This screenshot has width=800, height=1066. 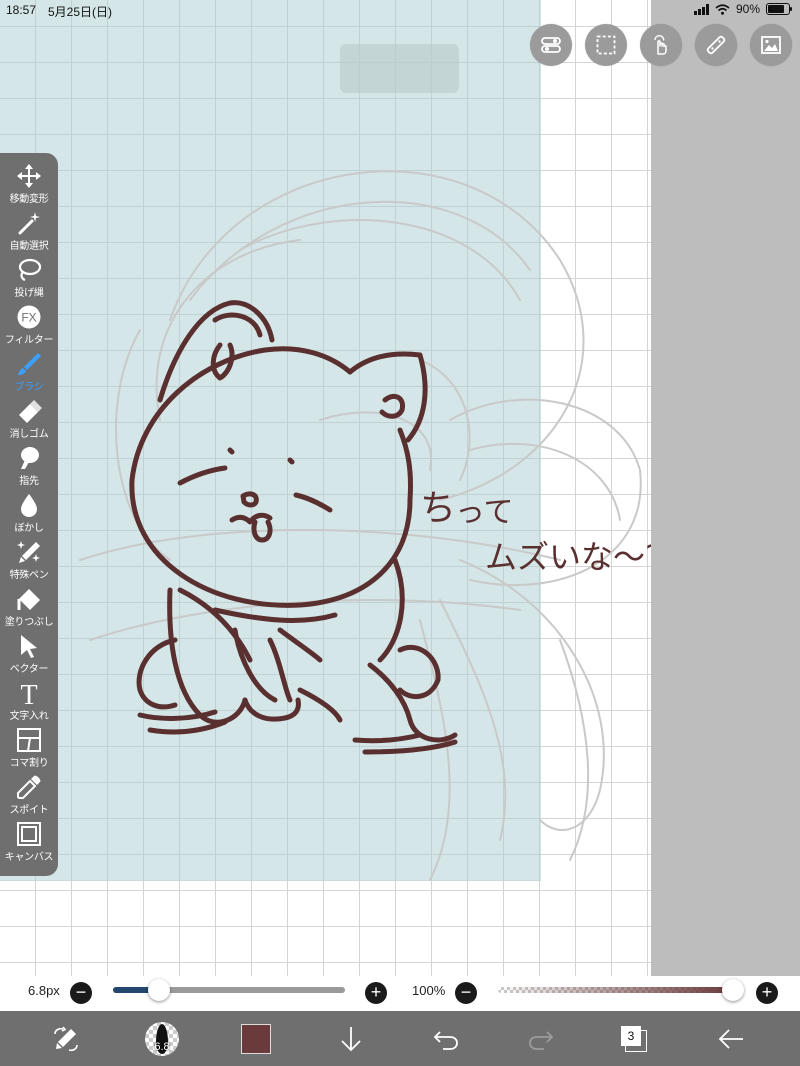 What do you see at coordinates (29, 716) in the screenshot?
I see `tool-label: 文字入れ` at bounding box center [29, 716].